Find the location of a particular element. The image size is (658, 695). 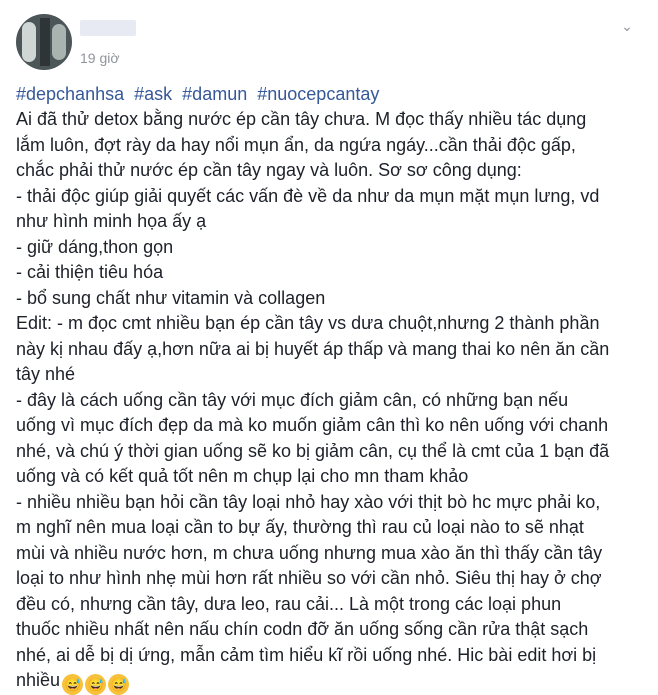

hashtags: #depchanhsa #ask #damun #nuocepcantay is located at coordinates (200, 94).